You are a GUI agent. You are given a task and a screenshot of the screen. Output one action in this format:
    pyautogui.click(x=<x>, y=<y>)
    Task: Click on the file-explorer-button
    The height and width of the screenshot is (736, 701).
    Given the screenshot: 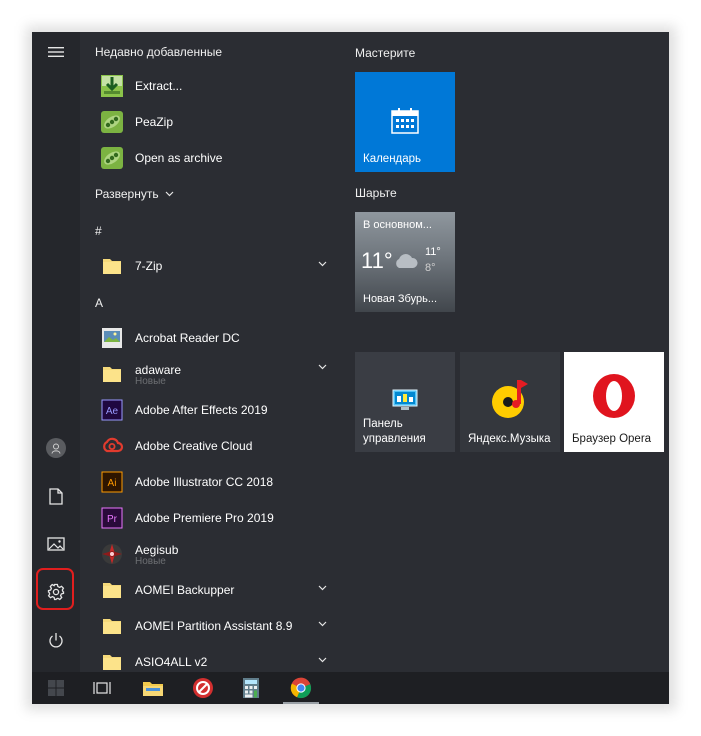 What is the action you would take?
    pyautogui.click(x=153, y=688)
    